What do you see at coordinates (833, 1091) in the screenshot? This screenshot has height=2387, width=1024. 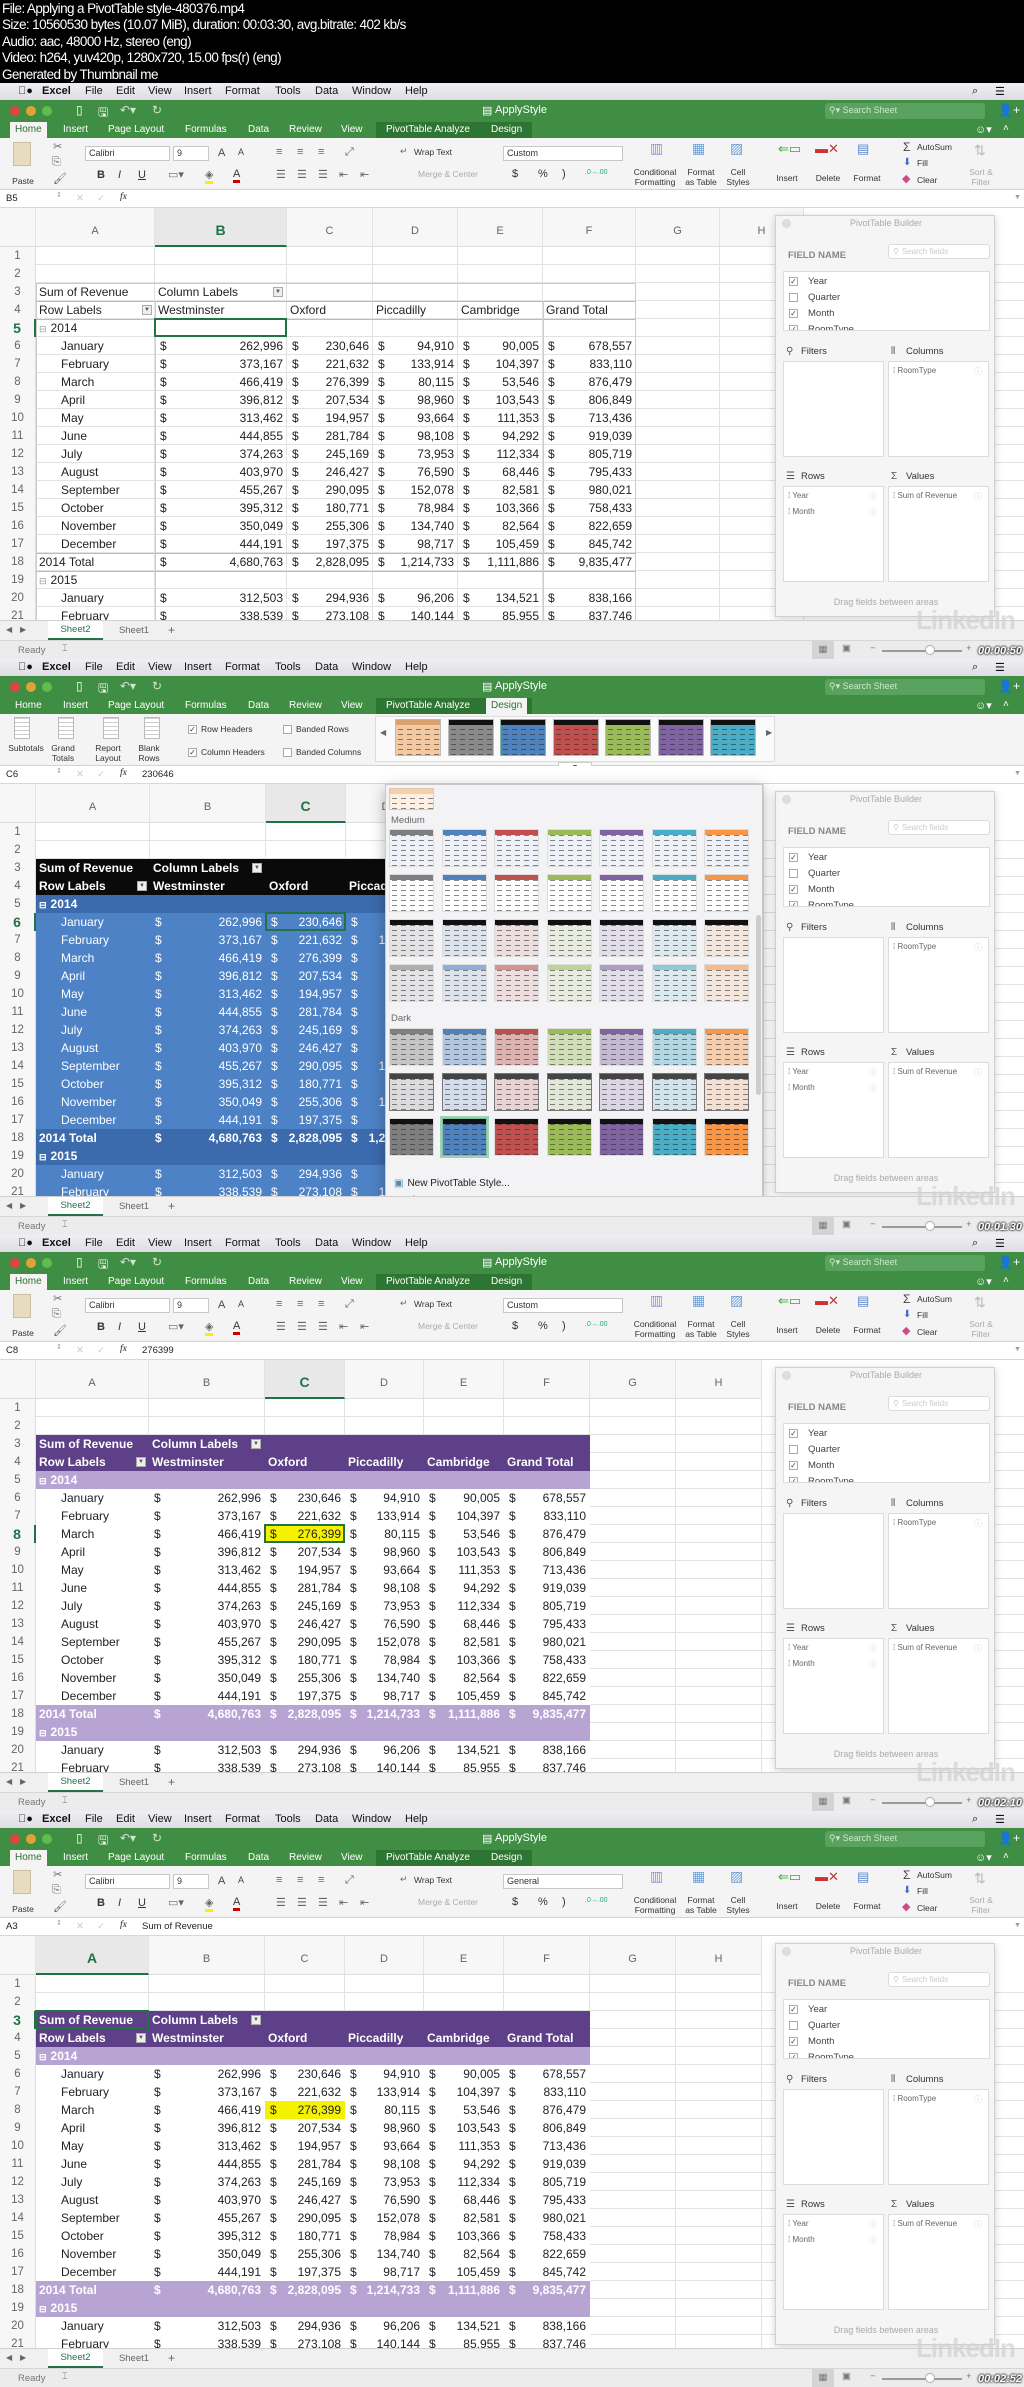 I see `area-field-item: ⁞ Month ⓘ` at bounding box center [833, 1091].